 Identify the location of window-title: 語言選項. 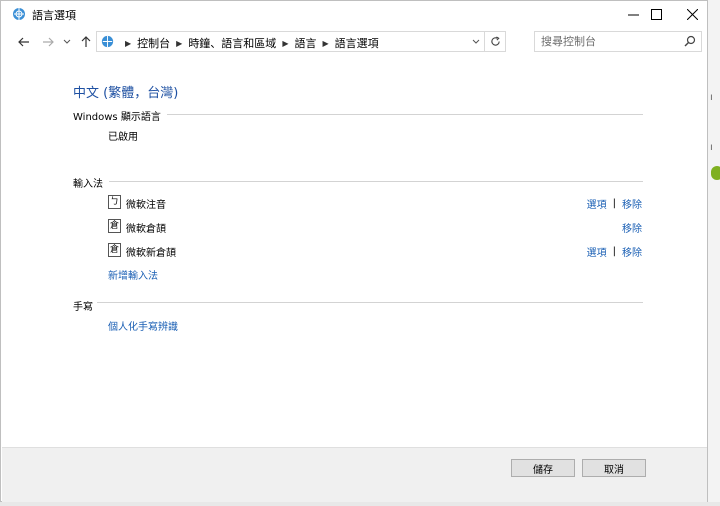
(54, 15).